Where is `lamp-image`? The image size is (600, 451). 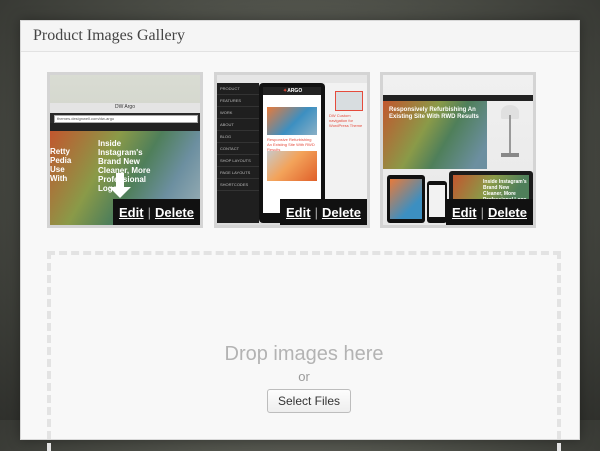
lamp-image is located at coordinates (510, 133).